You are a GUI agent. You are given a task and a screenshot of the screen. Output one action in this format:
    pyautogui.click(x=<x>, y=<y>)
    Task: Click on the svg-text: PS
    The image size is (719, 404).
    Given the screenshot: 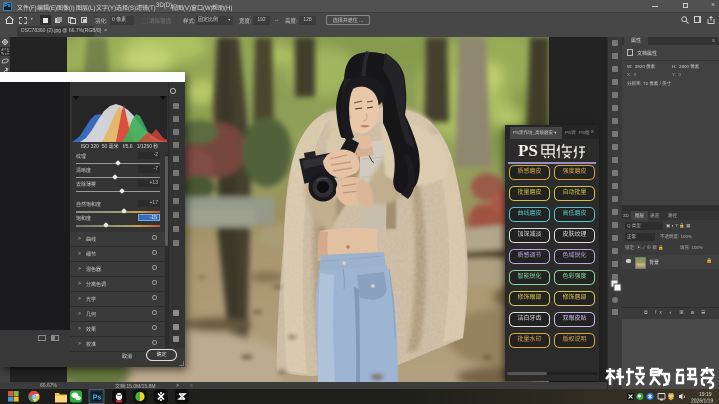 What is the action you would take?
    pyautogui.click(x=528, y=150)
    